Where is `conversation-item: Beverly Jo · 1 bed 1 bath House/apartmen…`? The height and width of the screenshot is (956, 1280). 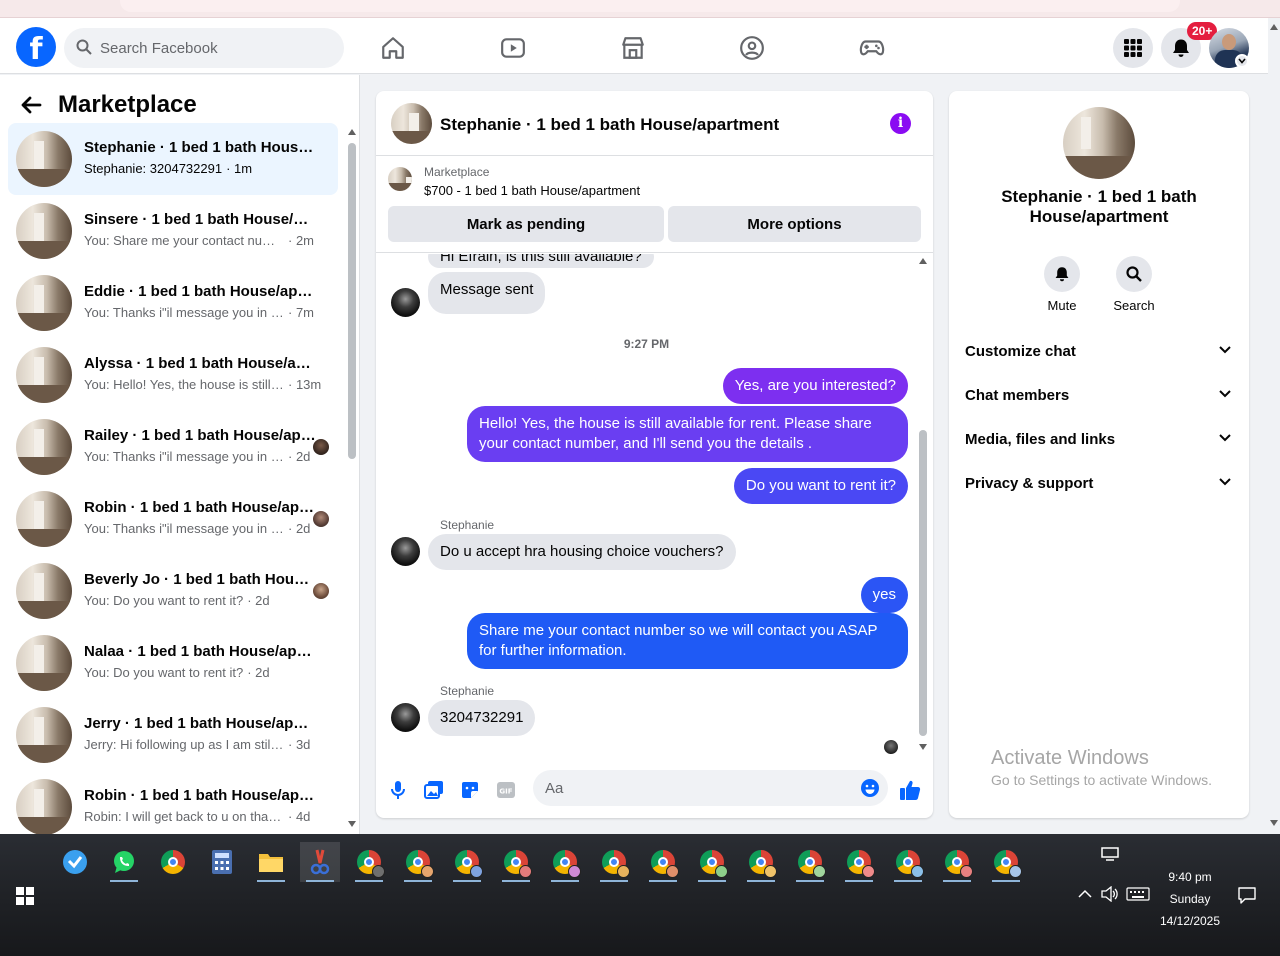 conversation-item: Beverly Jo · 1 bed 1 bath House/apartmen… is located at coordinates (173, 591).